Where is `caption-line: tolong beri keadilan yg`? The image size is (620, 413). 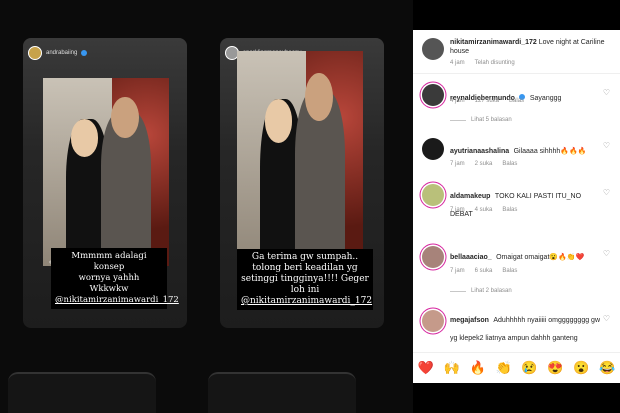
caption-line: tolong beri keadilan yg is located at coordinates (305, 268).